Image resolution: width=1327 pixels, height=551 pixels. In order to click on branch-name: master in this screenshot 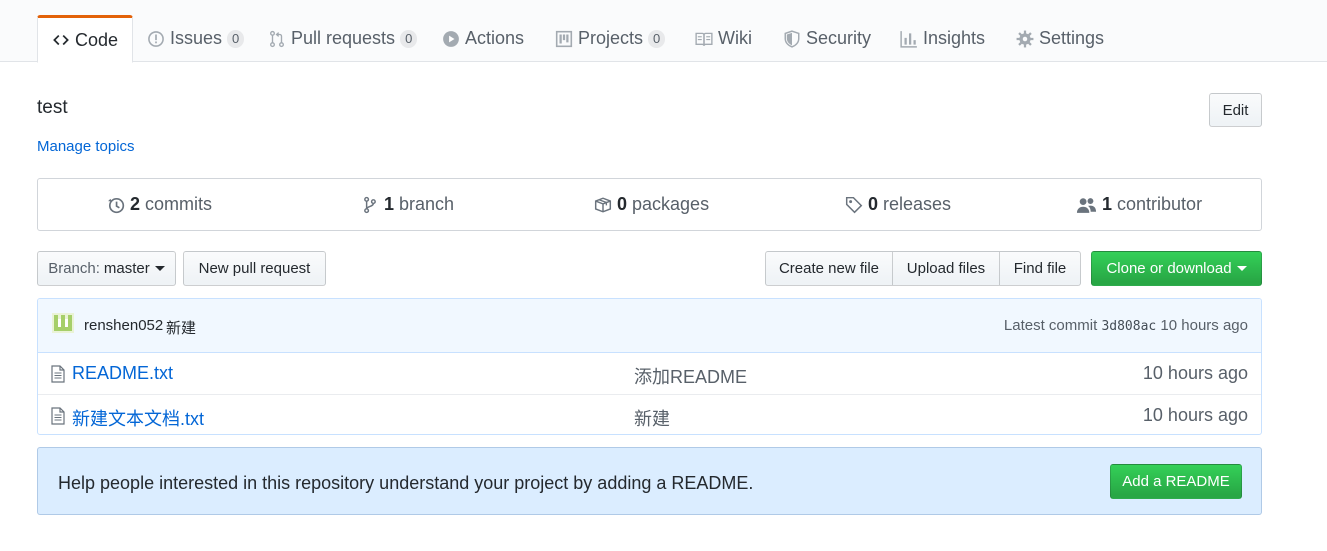, I will do `click(126, 268)`.